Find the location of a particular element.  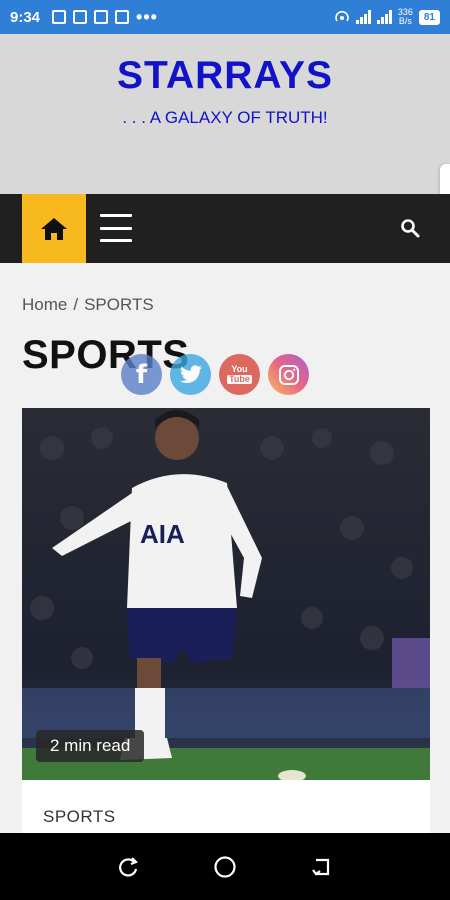

status-time: 9:34 is located at coordinates (25, 17).